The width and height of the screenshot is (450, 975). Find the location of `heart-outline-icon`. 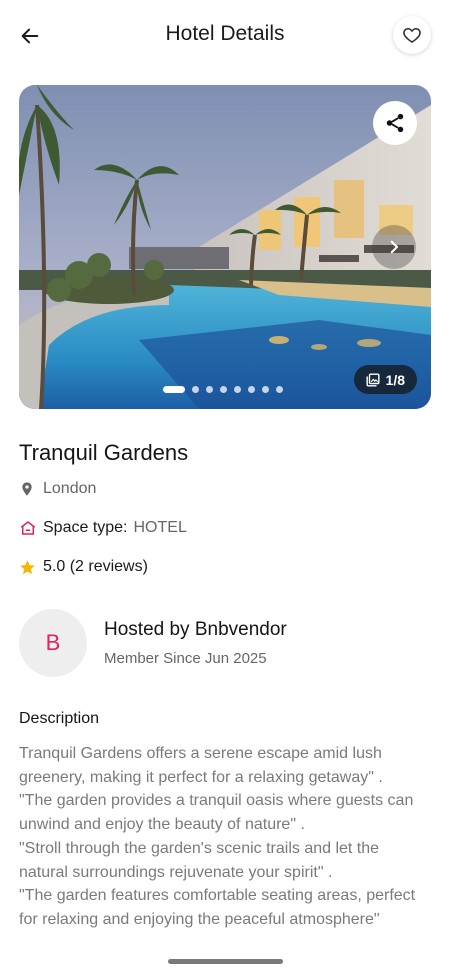

heart-outline-icon is located at coordinates (412, 35).